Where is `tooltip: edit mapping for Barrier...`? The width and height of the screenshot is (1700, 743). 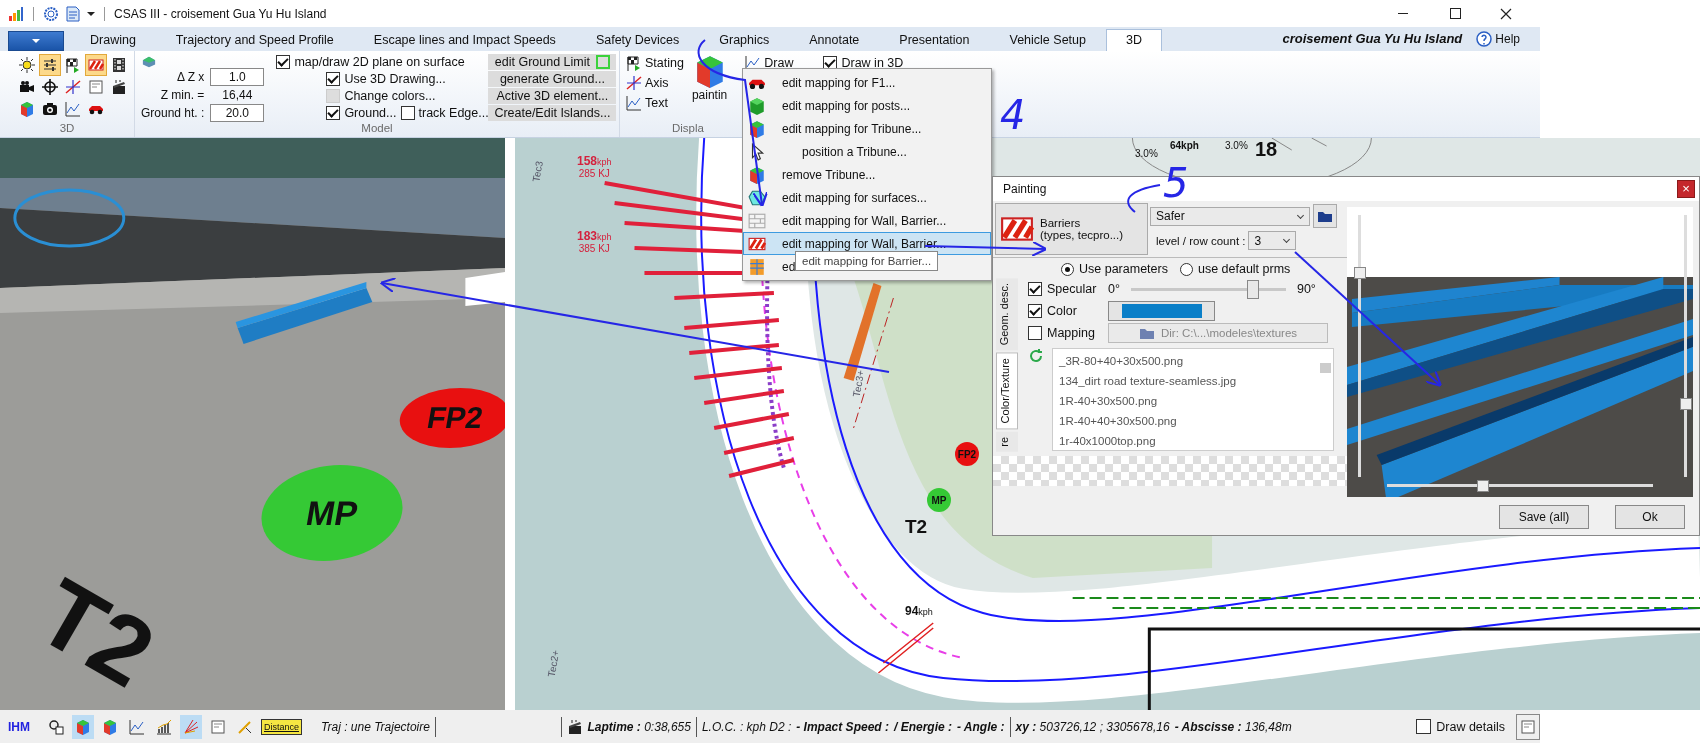 tooltip: edit mapping for Barrier... is located at coordinates (867, 261).